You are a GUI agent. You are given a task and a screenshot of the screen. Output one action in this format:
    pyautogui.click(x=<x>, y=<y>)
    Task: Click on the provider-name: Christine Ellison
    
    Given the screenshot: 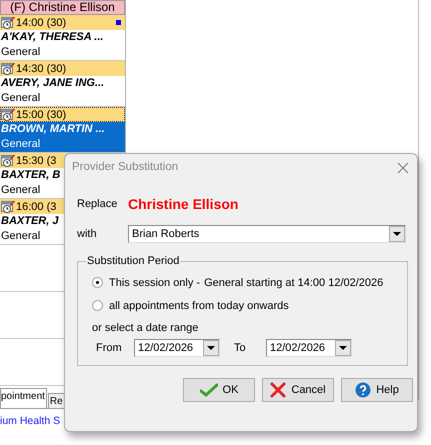 What is the action you would take?
    pyautogui.click(x=183, y=204)
    